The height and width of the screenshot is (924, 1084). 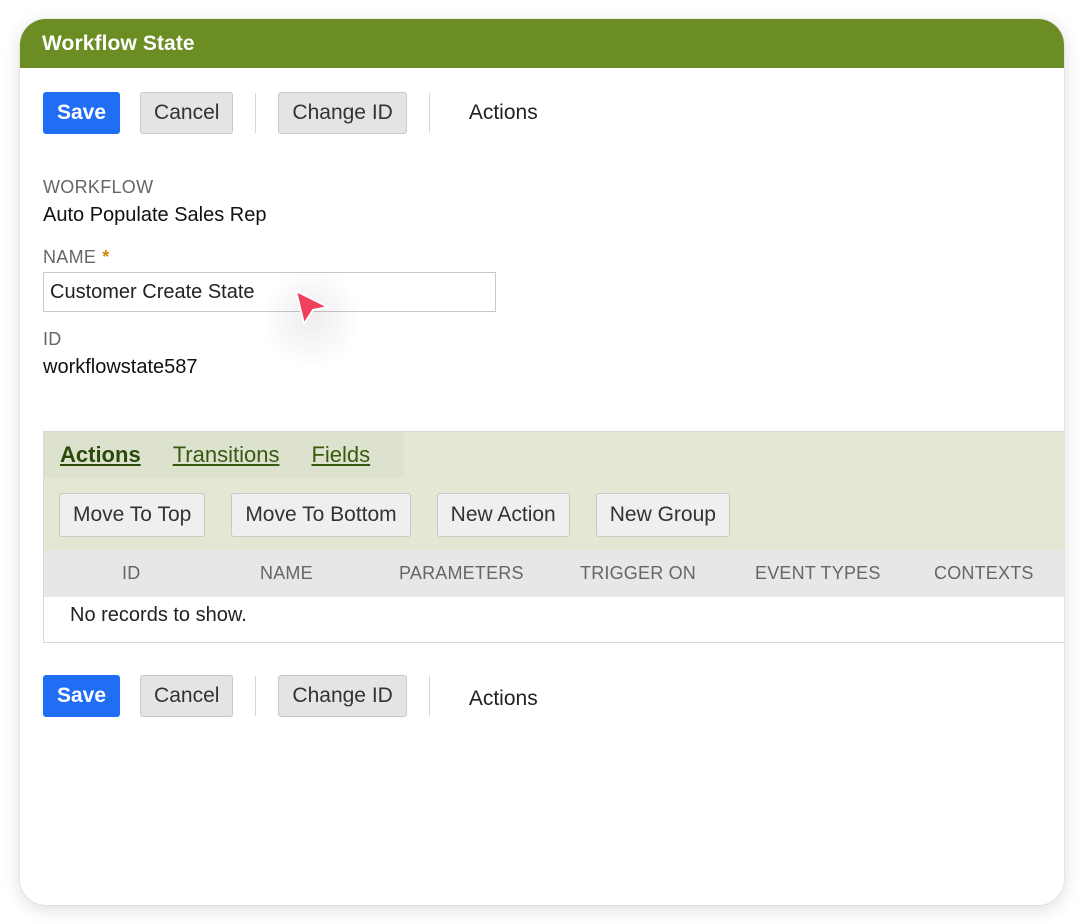 I want to click on move-to-top-button: Move To Top, so click(x=132, y=515).